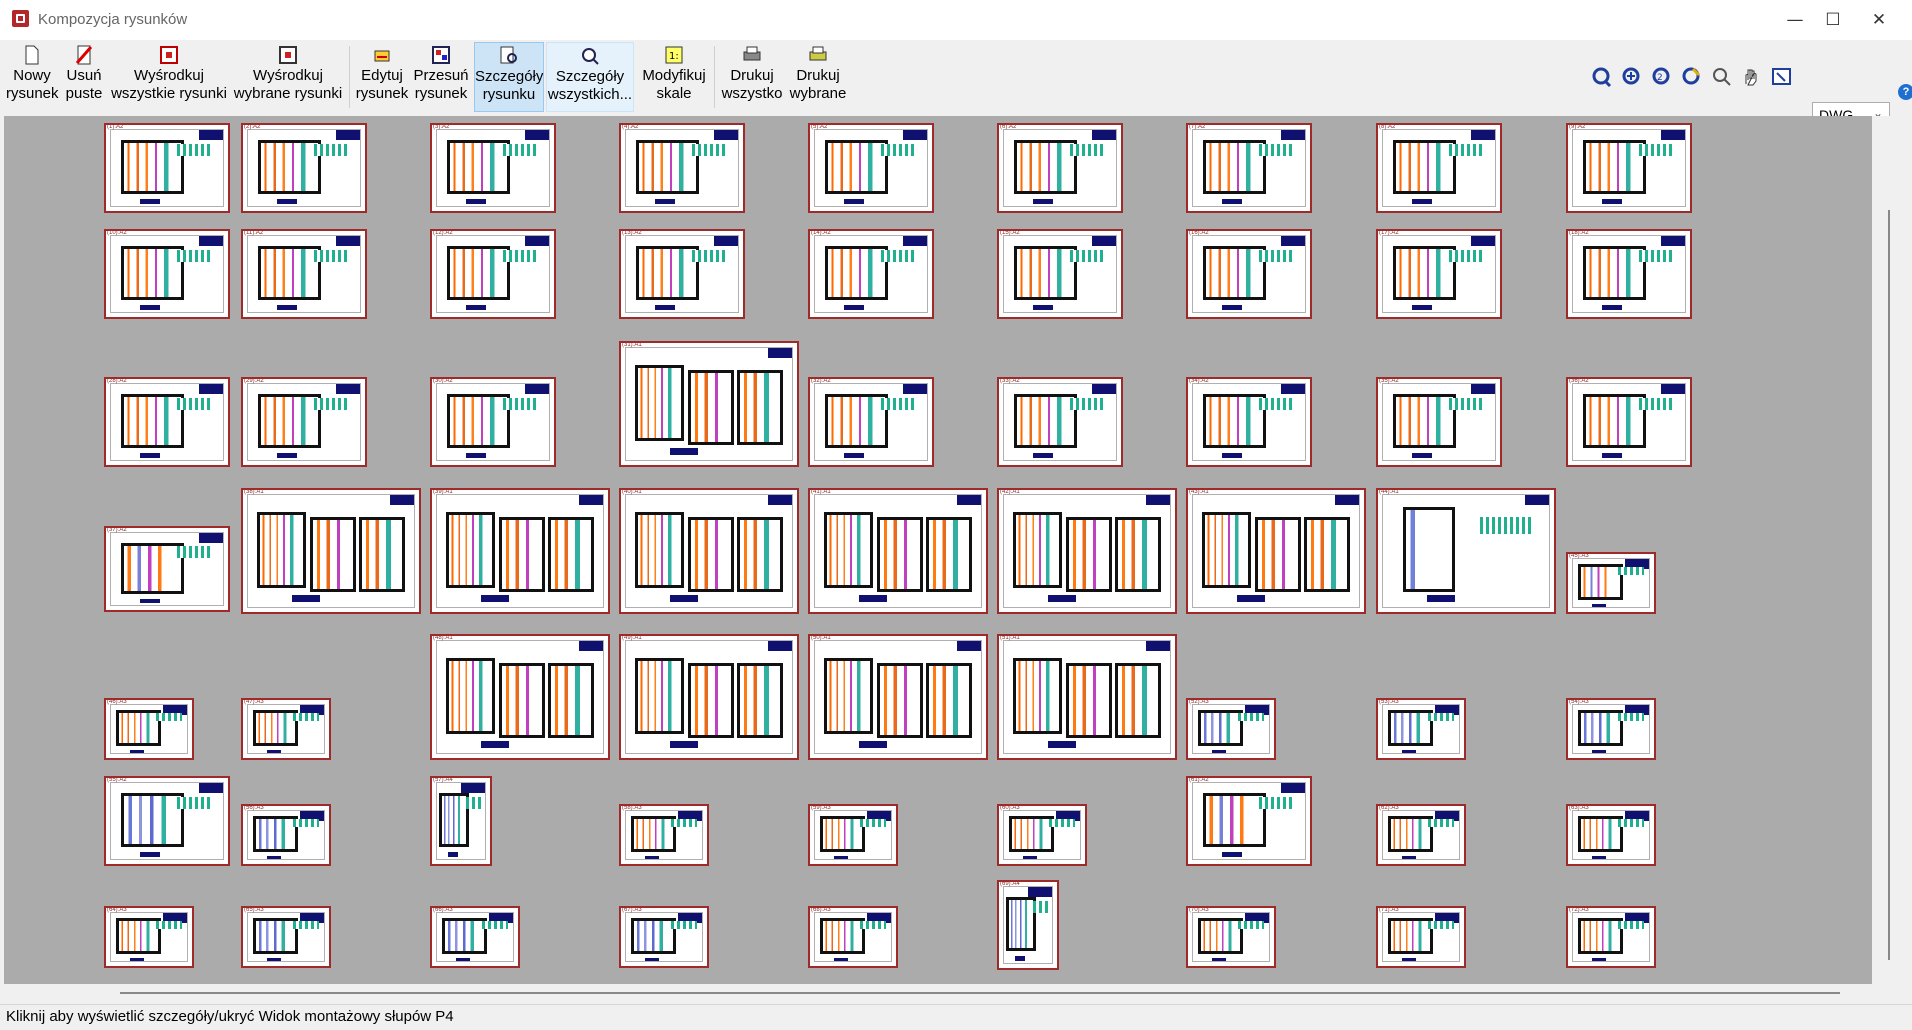  Describe the element at coordinates (1629, 274) in the screenshot. I see `drawing-sheet: (18):A2` at that location.